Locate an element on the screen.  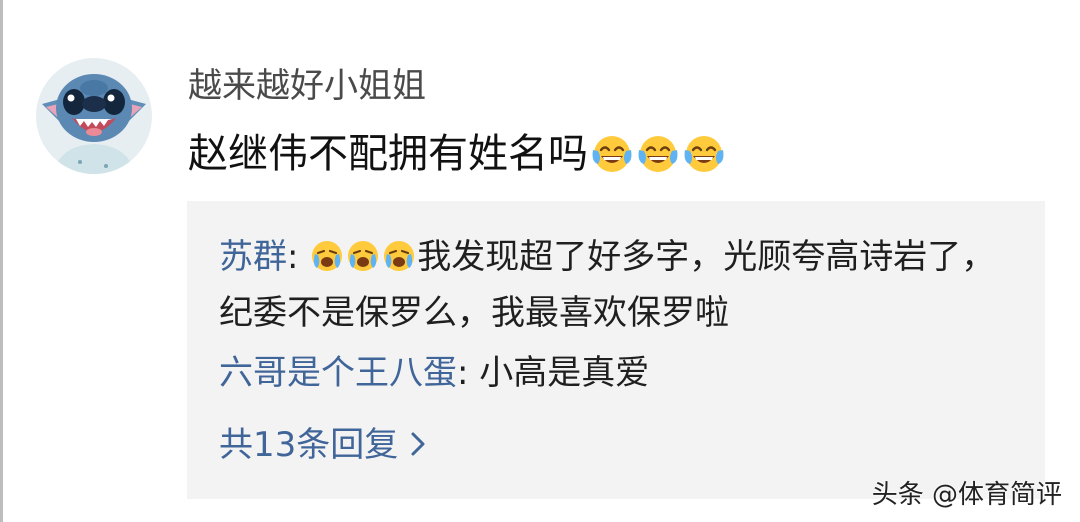
reply-author: 苏群 is located at coordinates (253, 257).